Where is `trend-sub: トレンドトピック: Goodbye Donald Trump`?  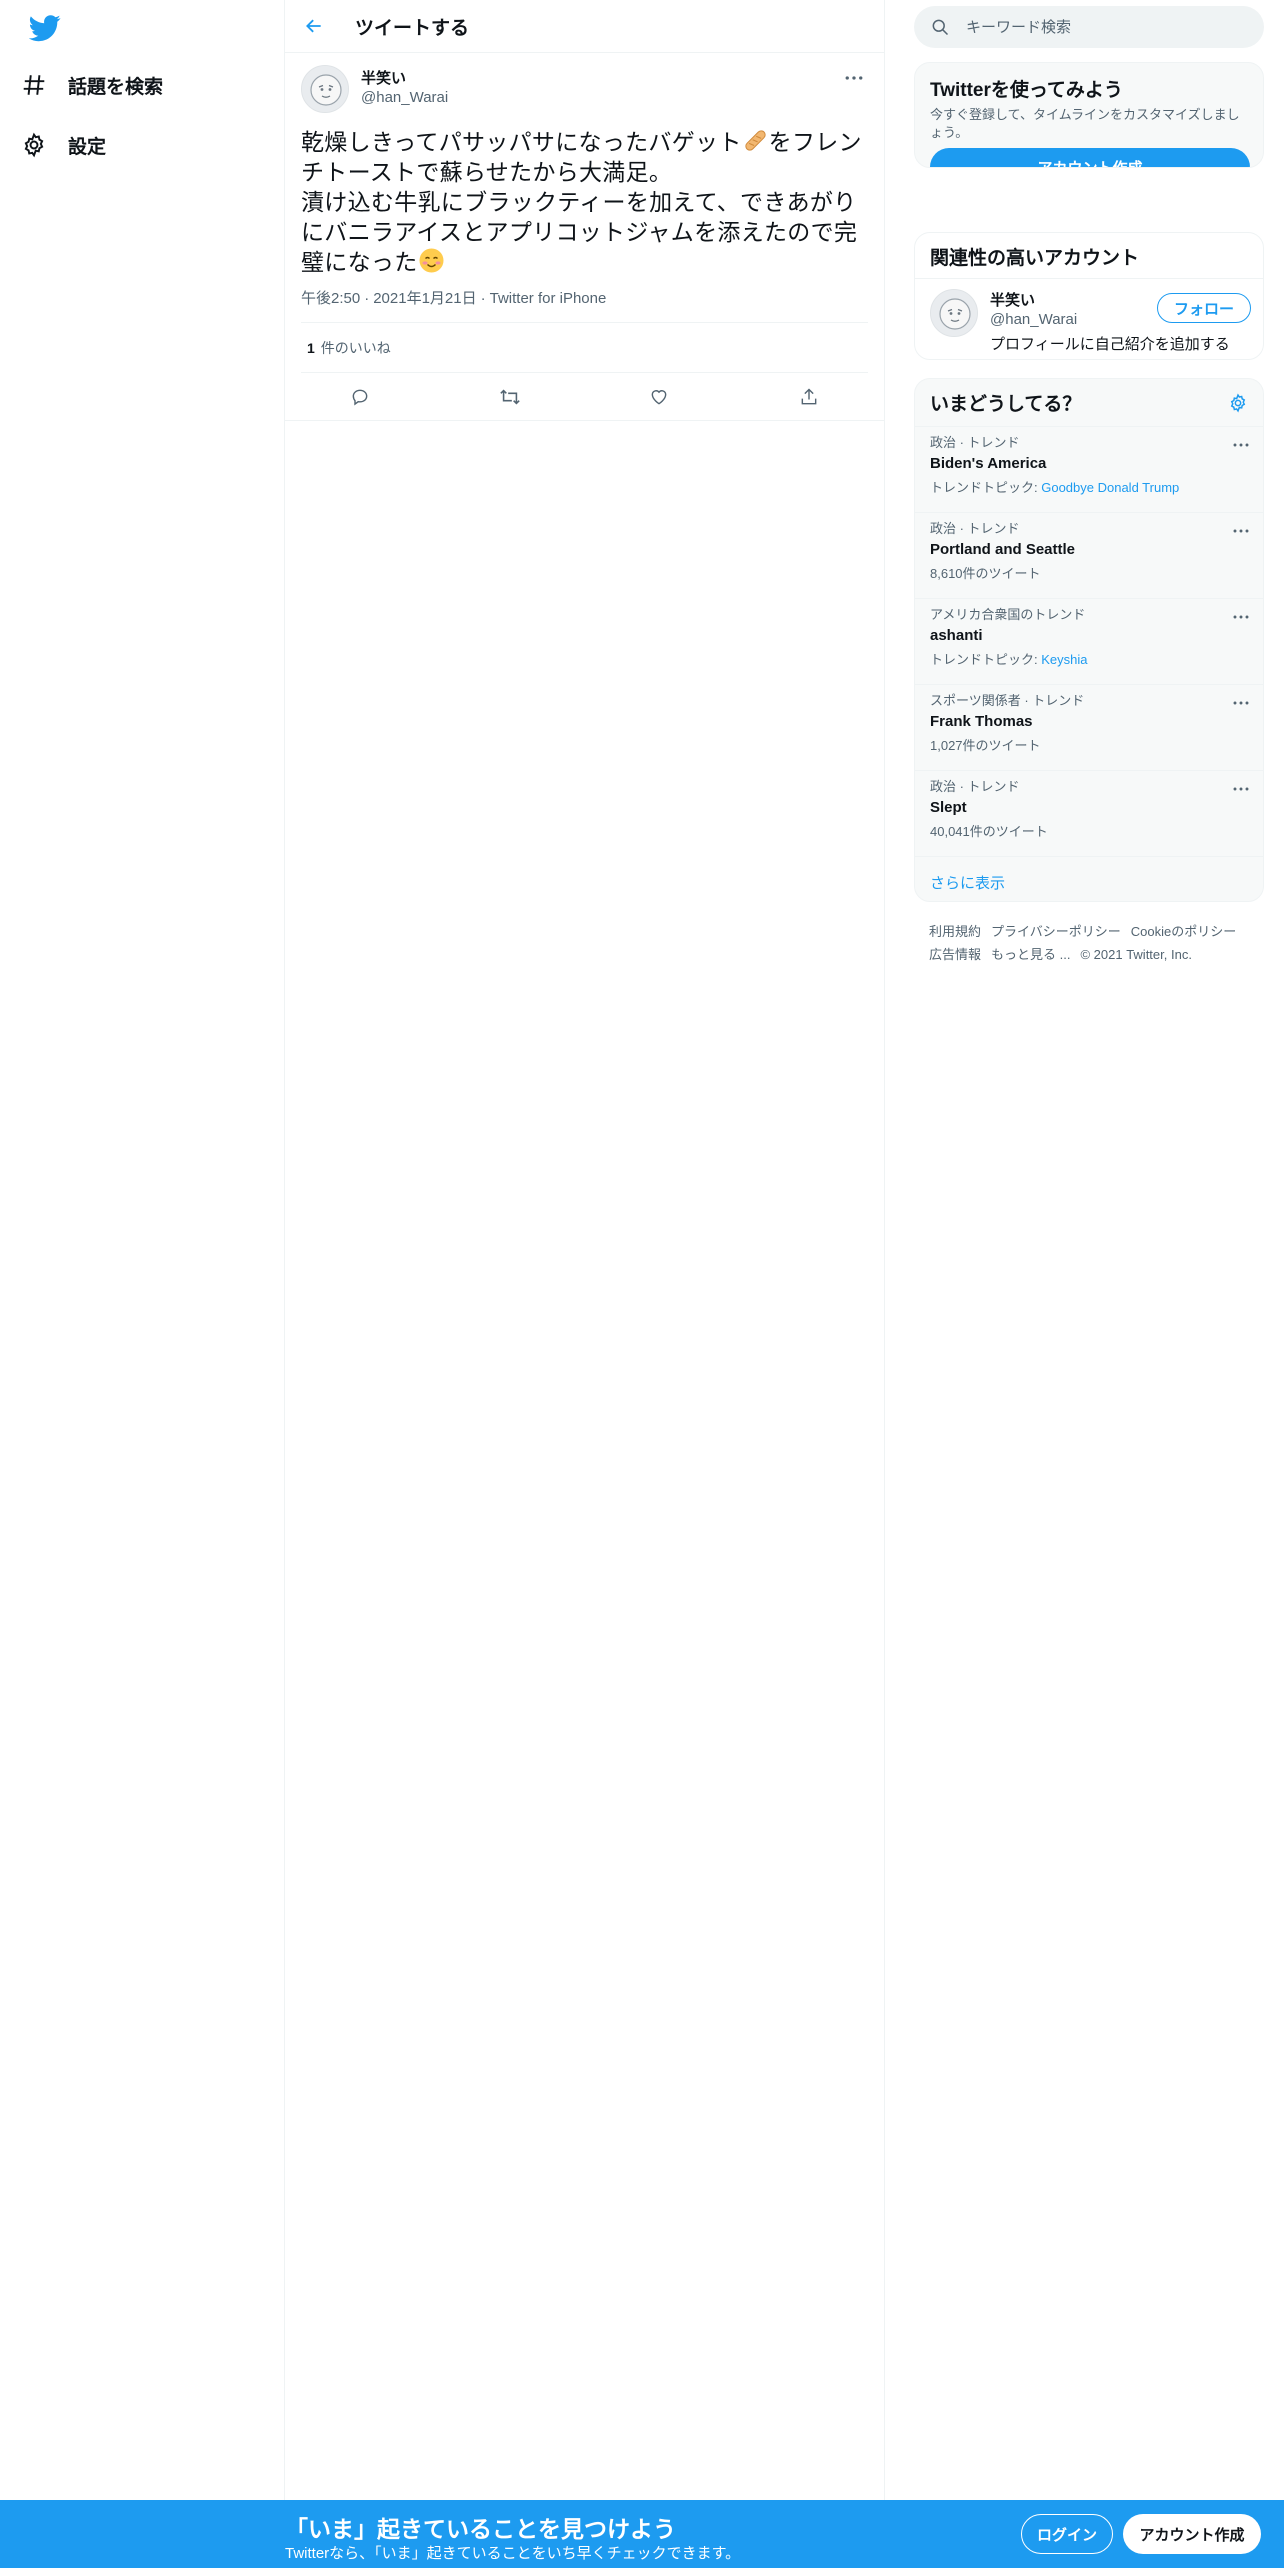 trend-sub: トレンドトピック: Goodbye Donald Trump is located at coordinates (1089, 488).